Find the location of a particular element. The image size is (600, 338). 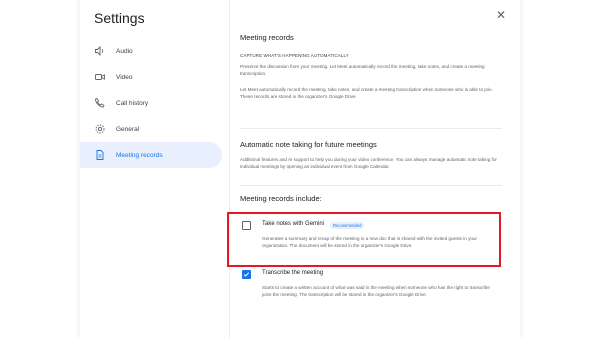

transcribe-checkbox is located at coordinates (246, 274).